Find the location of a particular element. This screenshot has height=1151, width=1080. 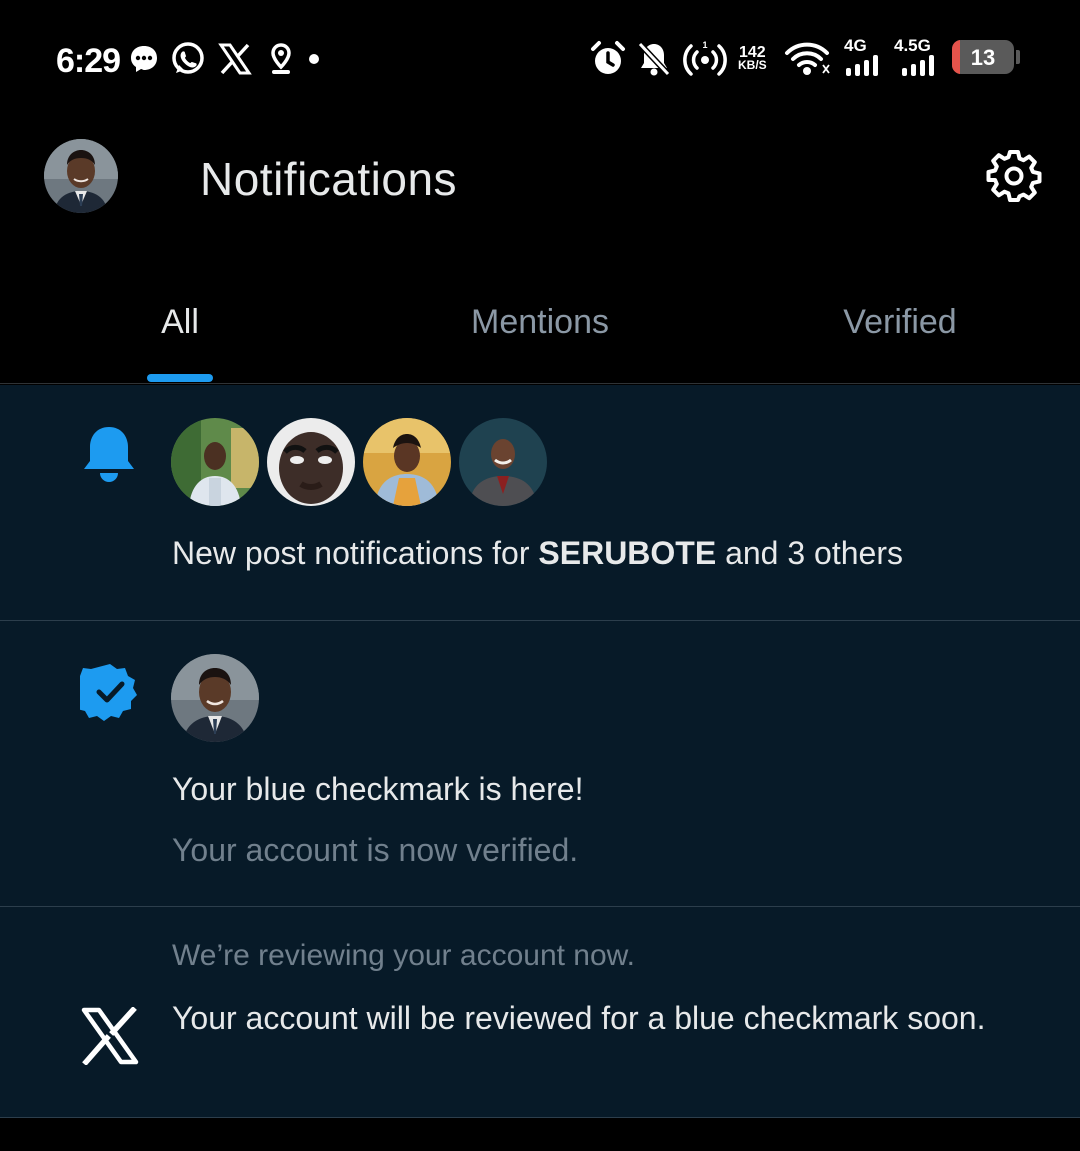

settings-button is located at coordinates (1014, 176).